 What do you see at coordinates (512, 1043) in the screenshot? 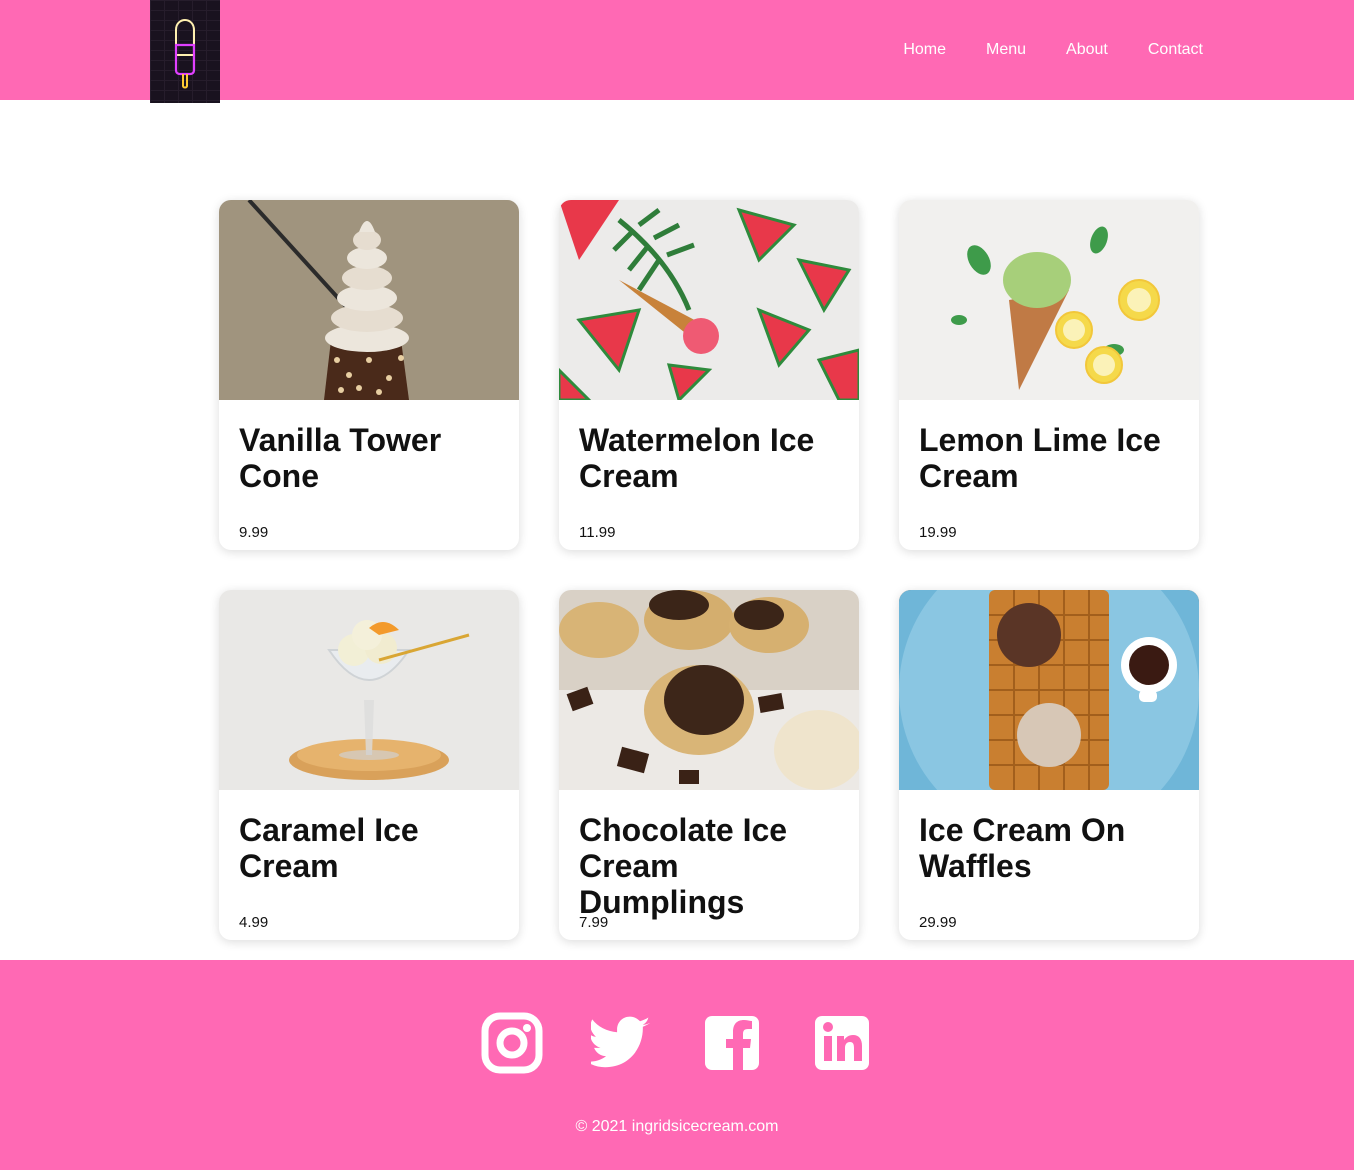
I see `instagram-icon` at bounding box center [512, 1043].